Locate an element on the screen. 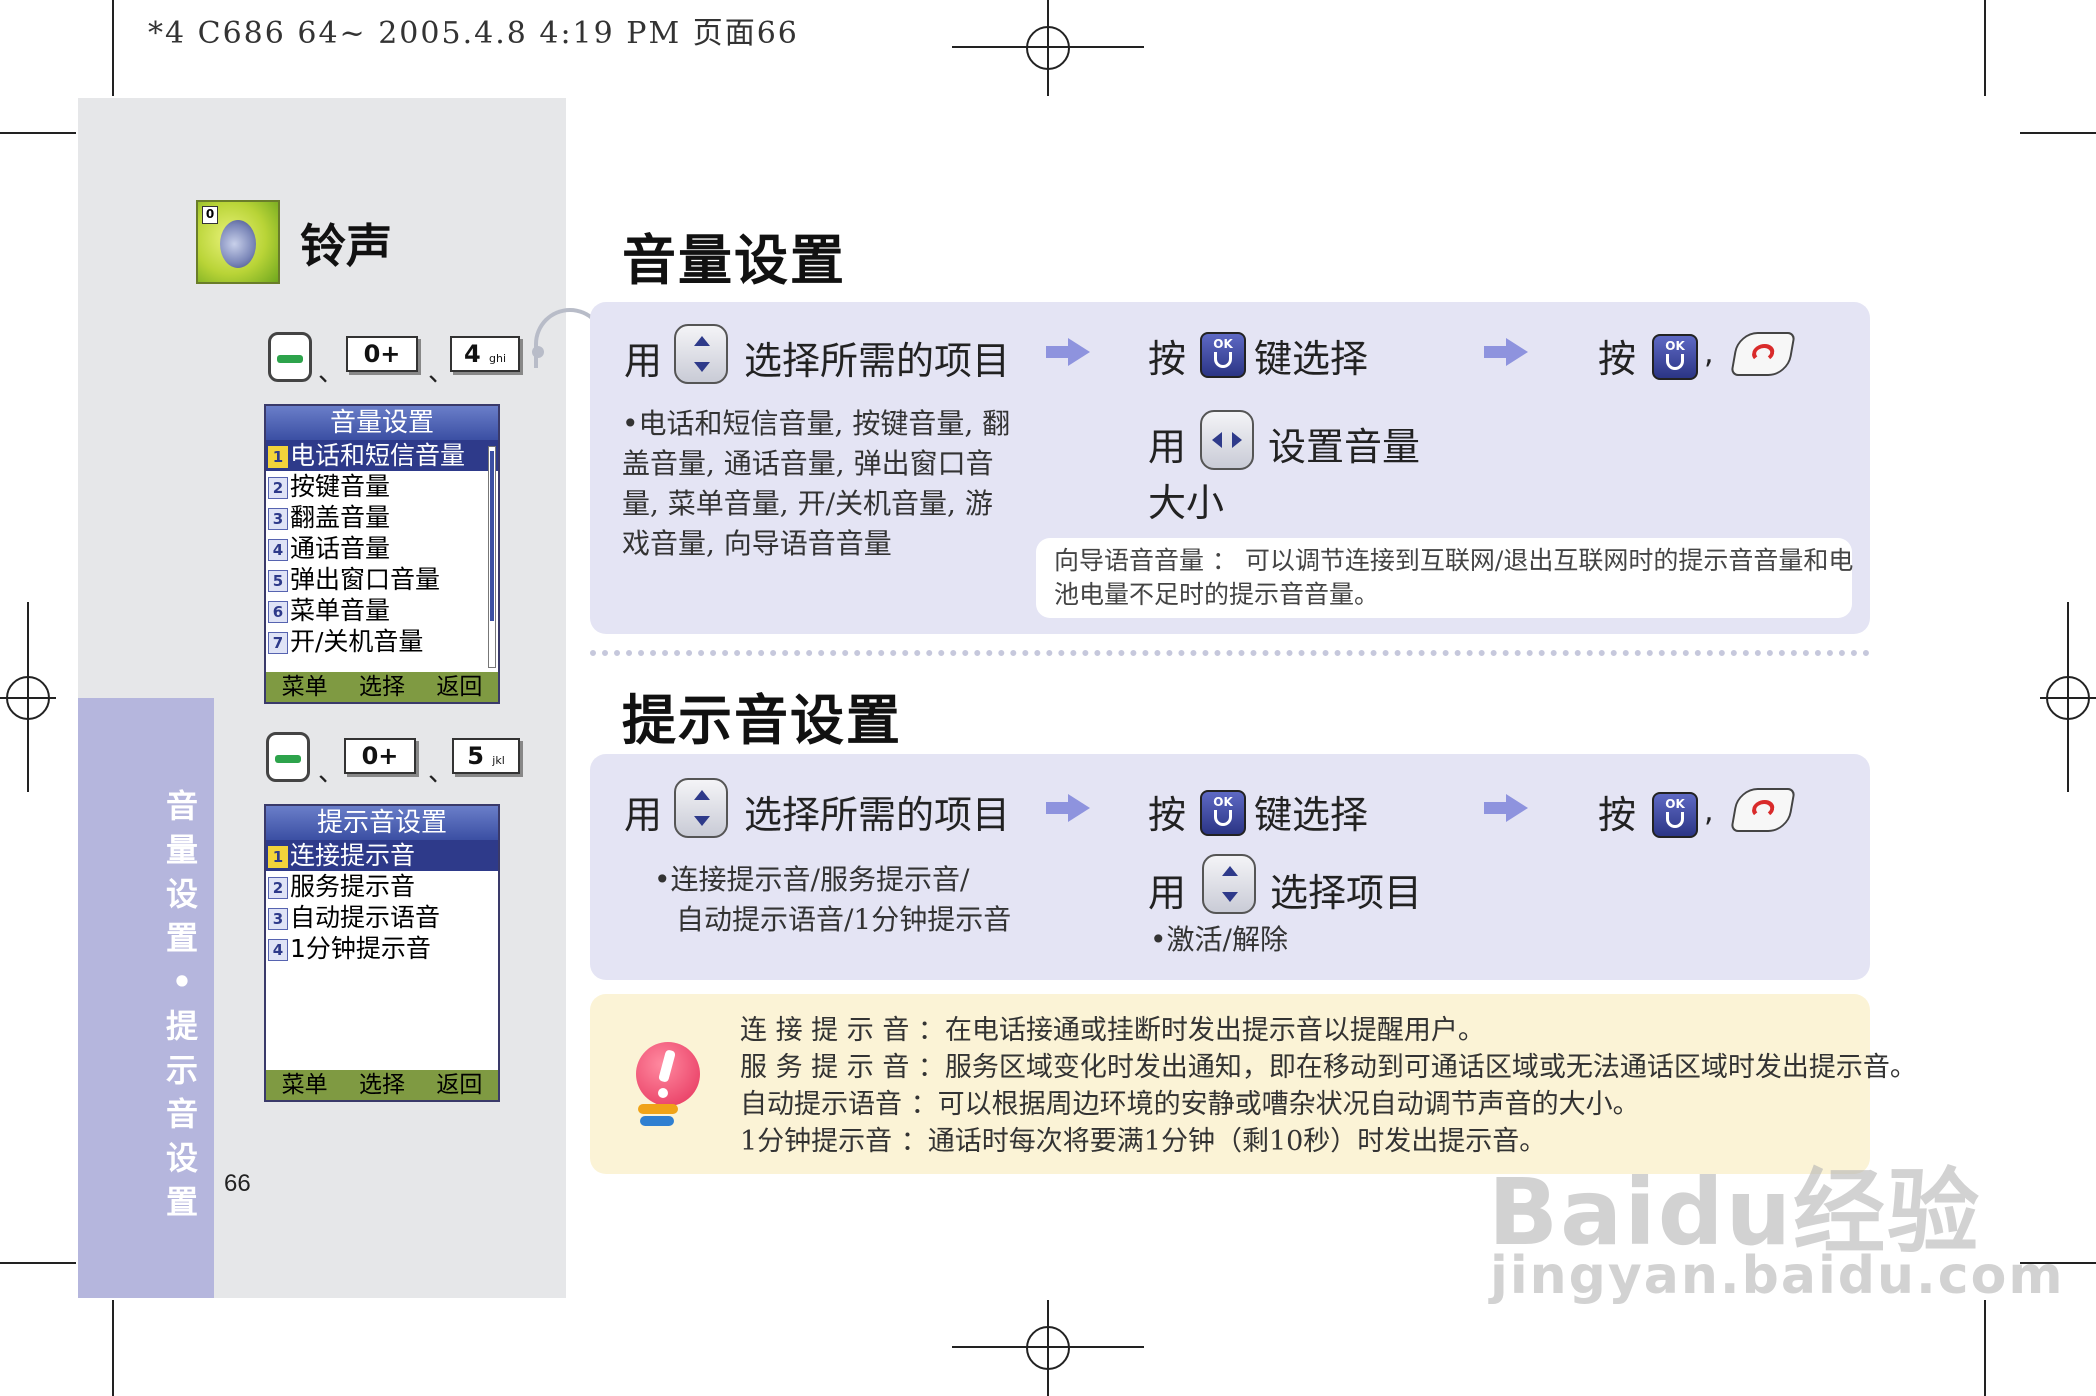 The image size is (2096, 1396). screen-title: 提示音设置 is located at coordinates (382, 823).